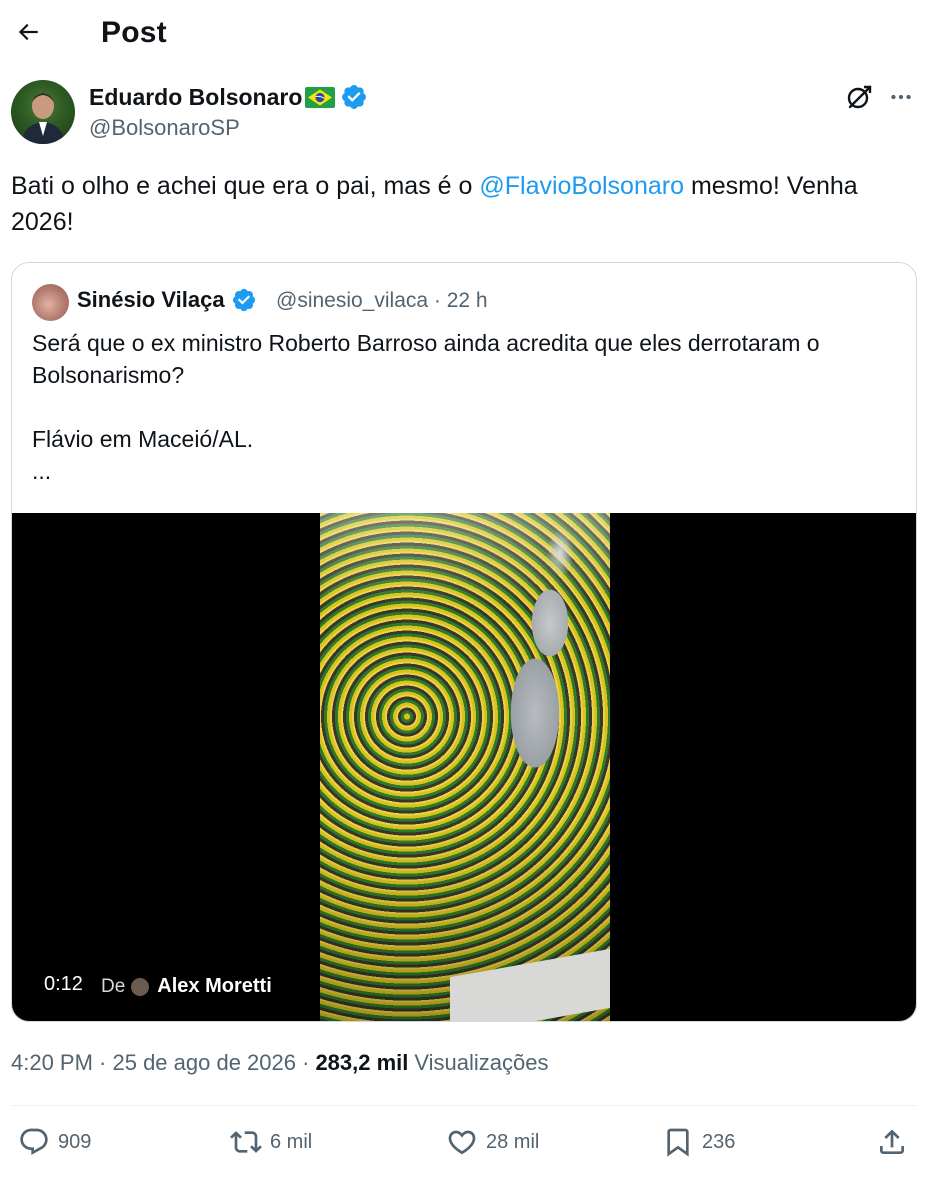 This screenshot has width=932, height=1178. What do you see at coordinates (466, 35) in the screenshot?
I see `header: Post` at bounding box center [466, 35].